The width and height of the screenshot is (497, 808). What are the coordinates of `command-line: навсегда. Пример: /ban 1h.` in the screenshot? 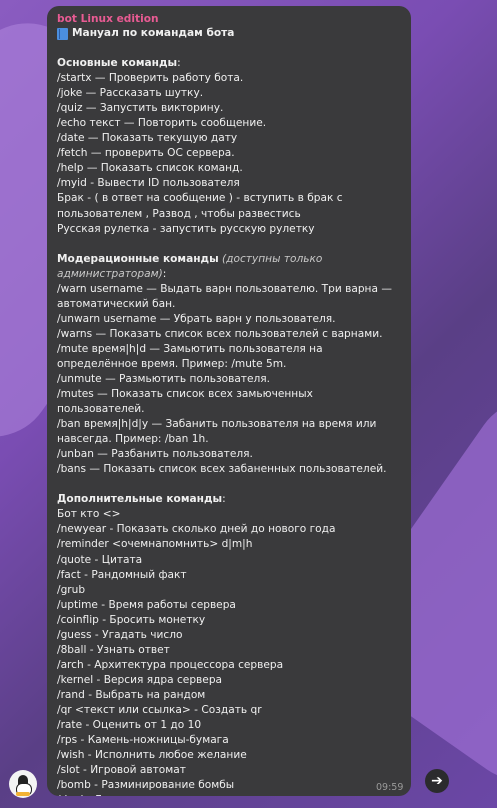 It's located at (133, 439).